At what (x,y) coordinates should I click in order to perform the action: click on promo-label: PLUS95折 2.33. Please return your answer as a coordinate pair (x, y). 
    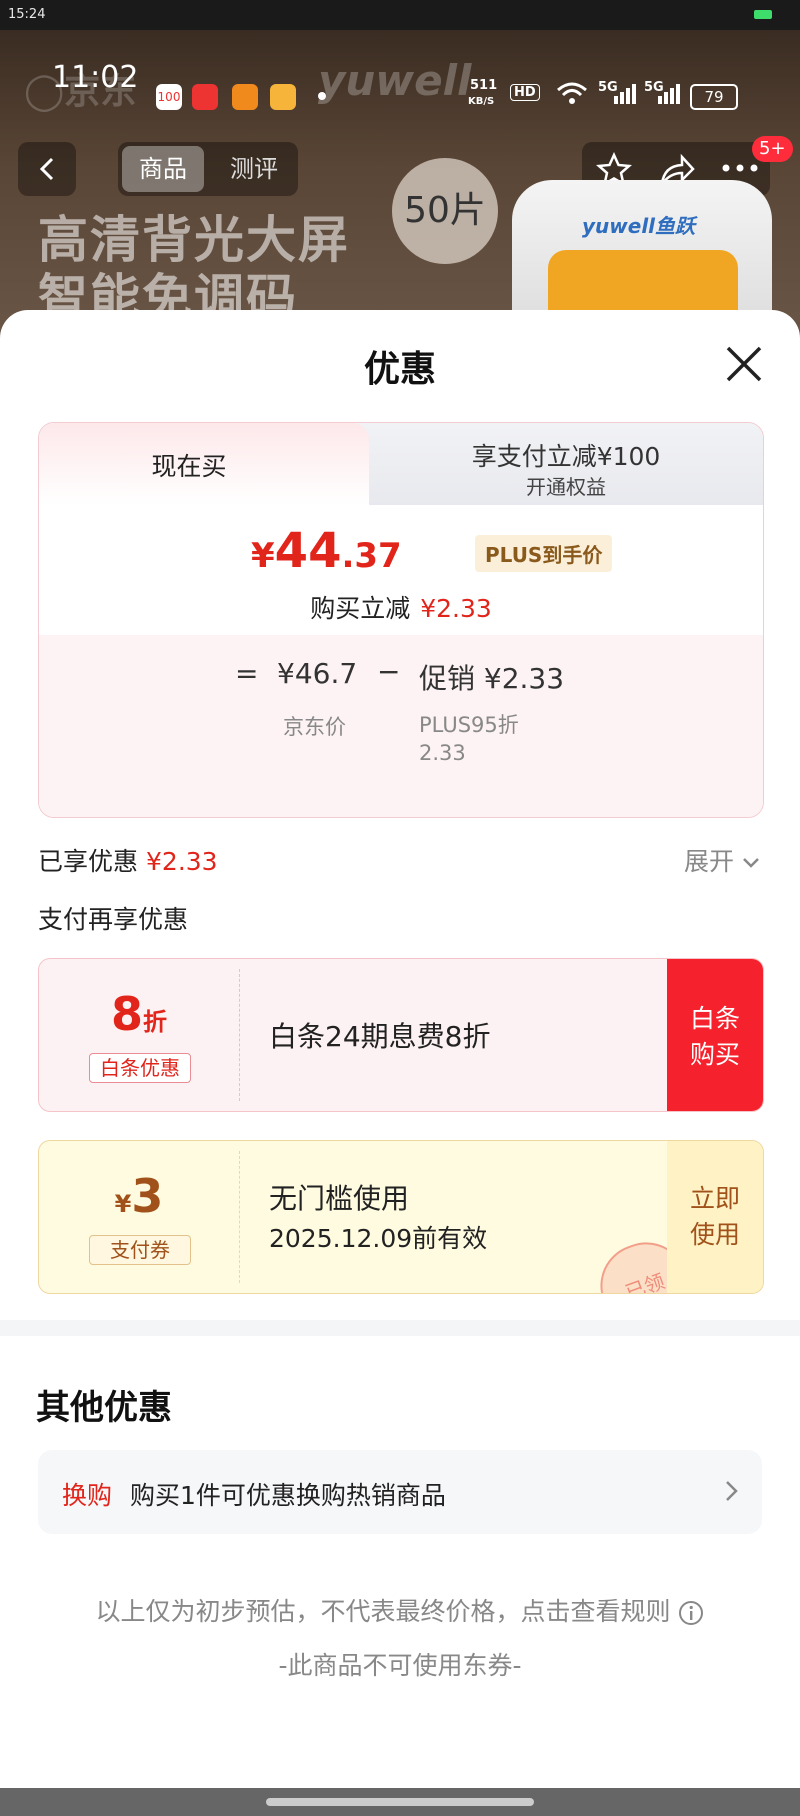
    Looking at the image, I should click on (469, 739).